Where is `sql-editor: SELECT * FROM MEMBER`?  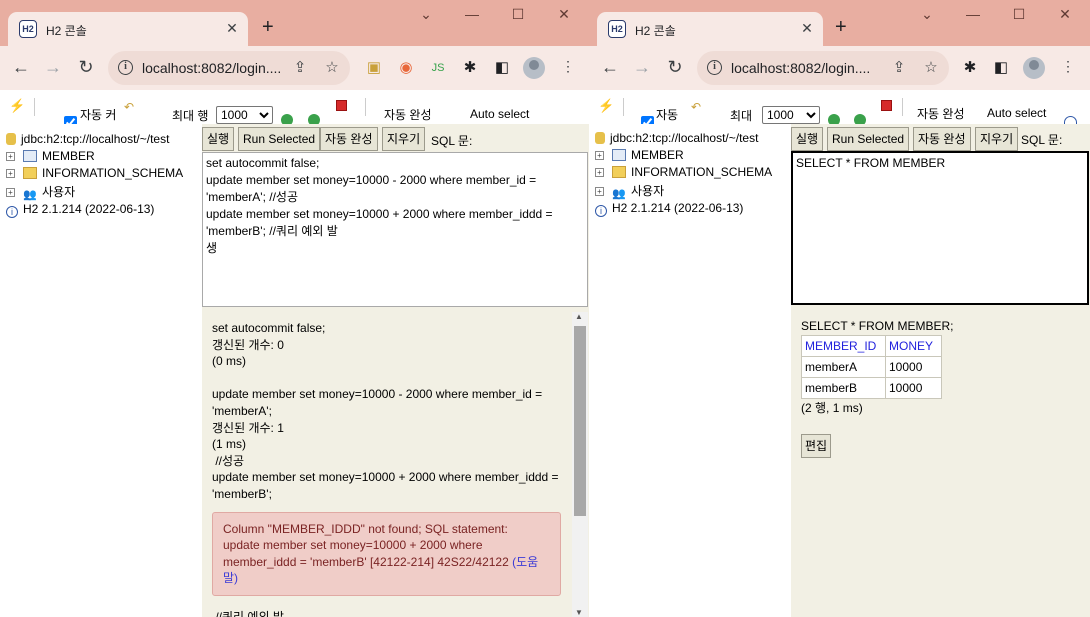
sql-editor: SELECT * FROM MEMBER is located at coordinates (940, 228).